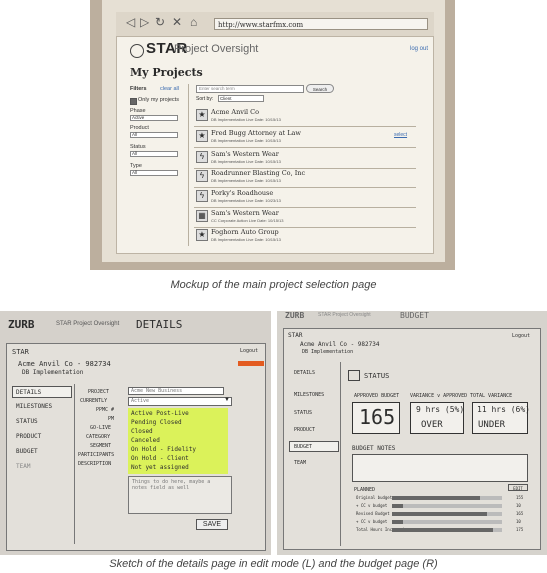 This screenshot has width=547, height=573. Describe the element at coordinates (169, 89) in the screenshot. I see `clear-all-link: clear all` at that location.